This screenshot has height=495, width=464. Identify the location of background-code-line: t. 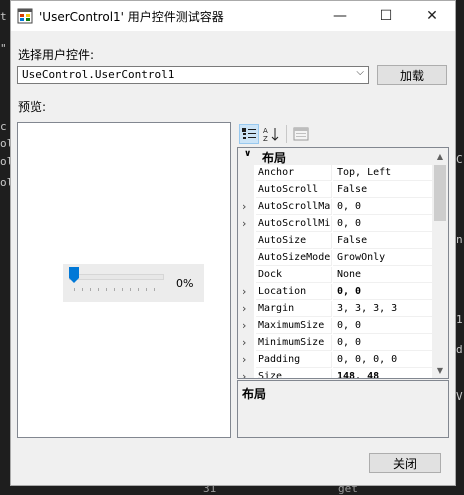
(3, 16).